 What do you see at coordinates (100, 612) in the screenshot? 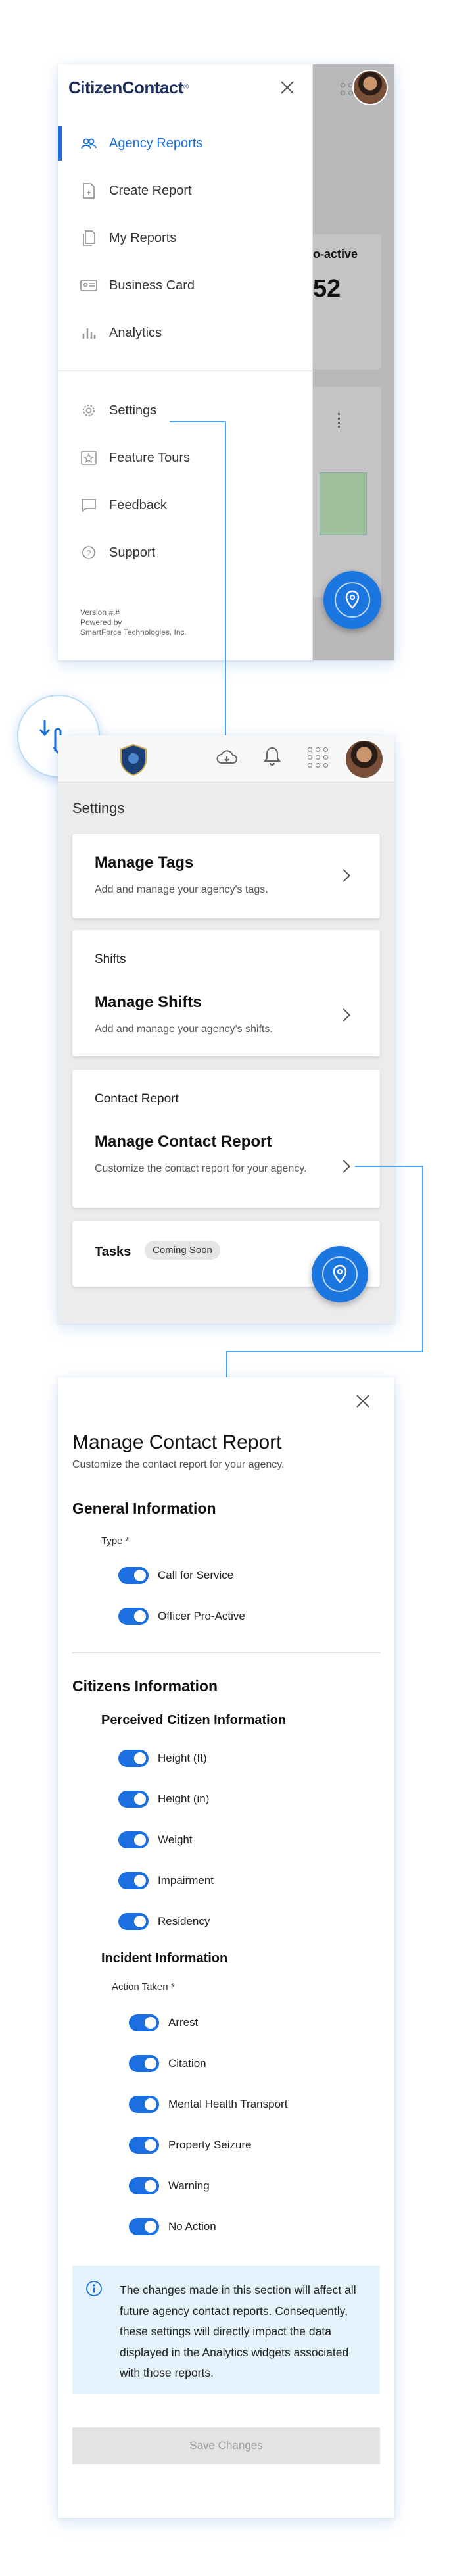
I see `version-text: Version #.#` at bounding box center [100, 612].